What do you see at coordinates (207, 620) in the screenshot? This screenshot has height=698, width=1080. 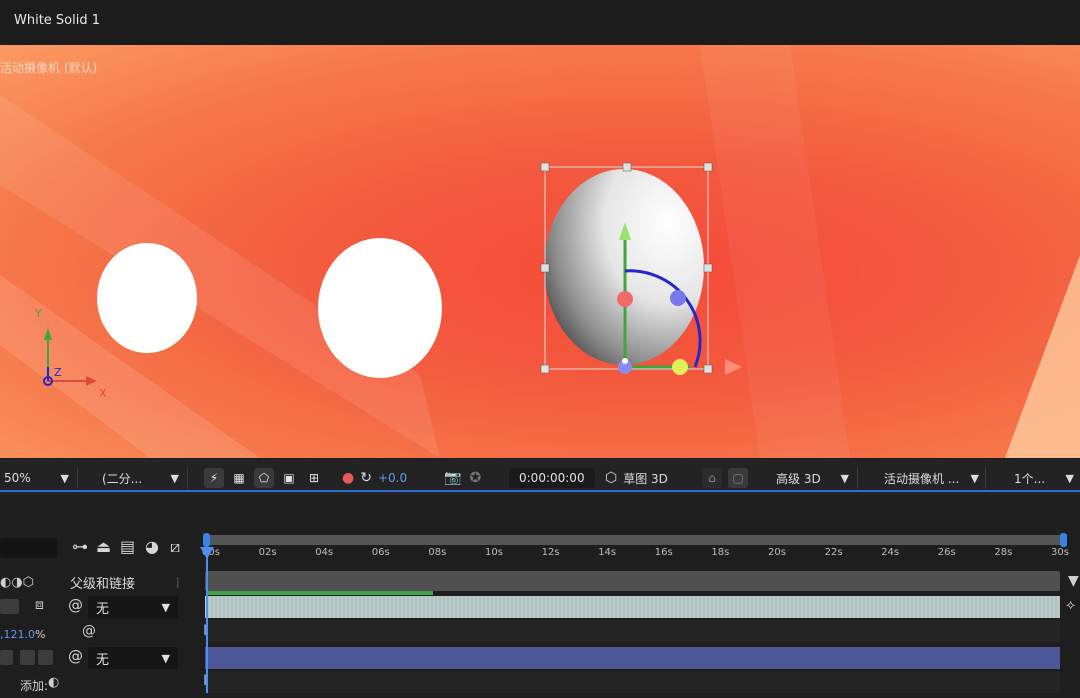 I see `current-time-indicator` at bounding box center [207, 620].